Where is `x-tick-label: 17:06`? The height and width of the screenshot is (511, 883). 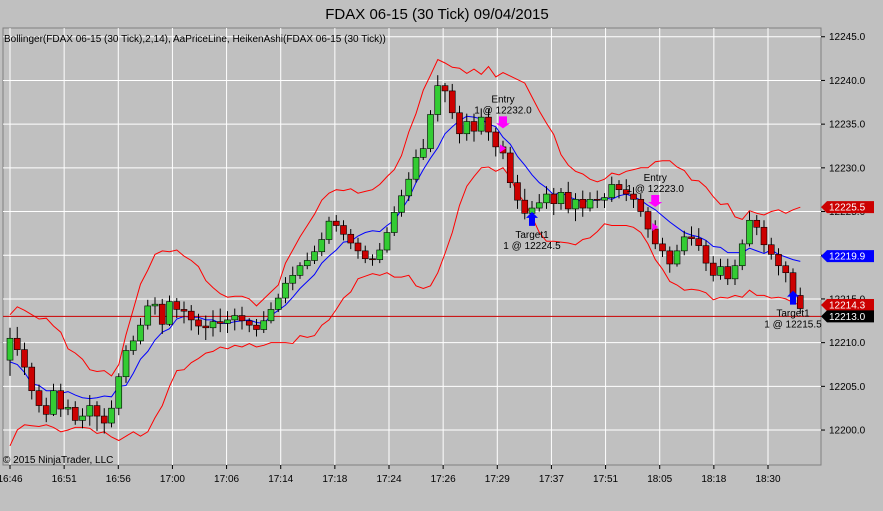
x-tick-label: 17:06 is located at coordinates (226, 479).